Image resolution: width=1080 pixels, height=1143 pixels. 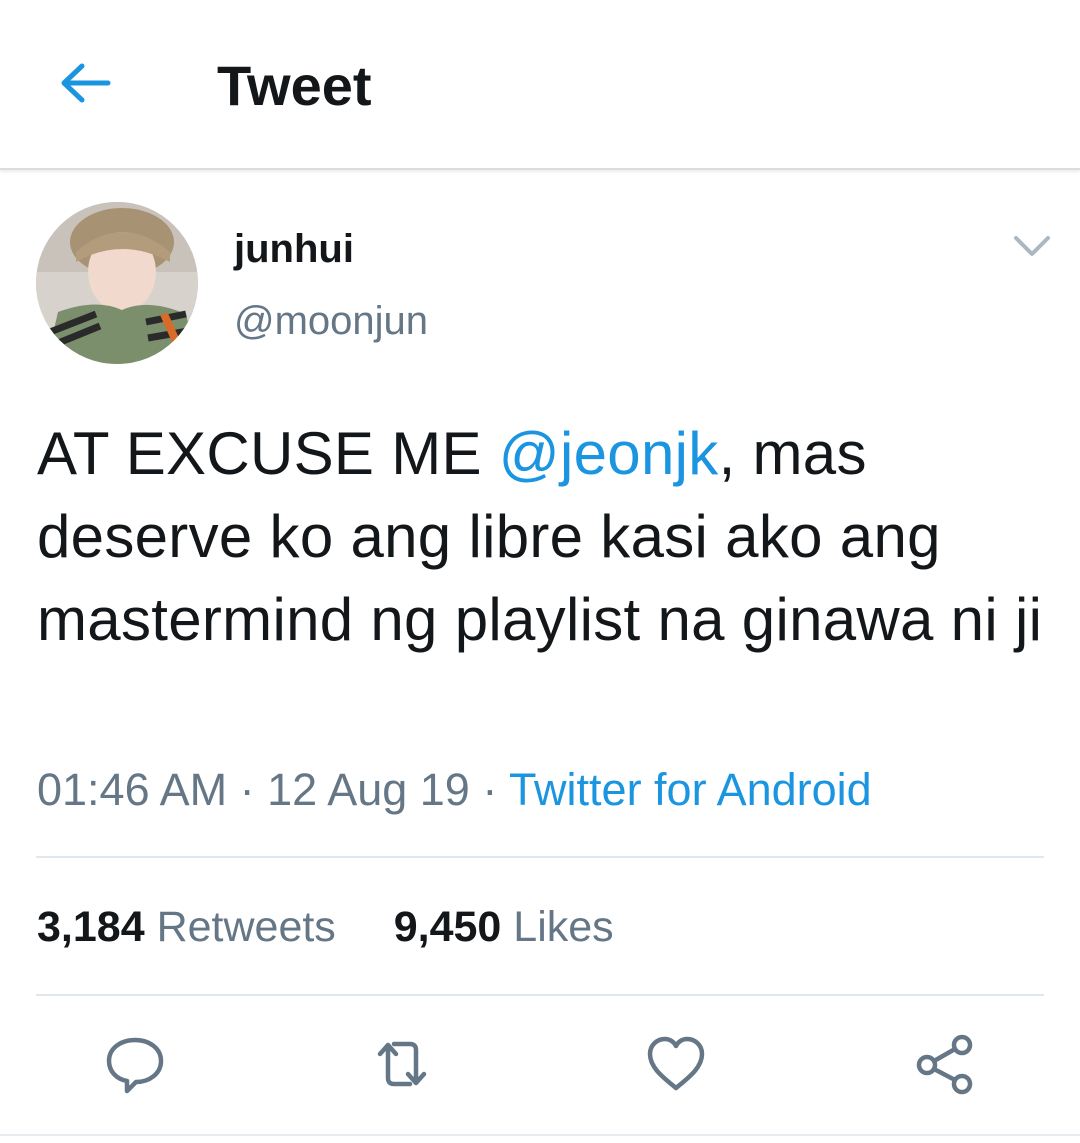 I want to click on avatar, so click(x=117, y=283).